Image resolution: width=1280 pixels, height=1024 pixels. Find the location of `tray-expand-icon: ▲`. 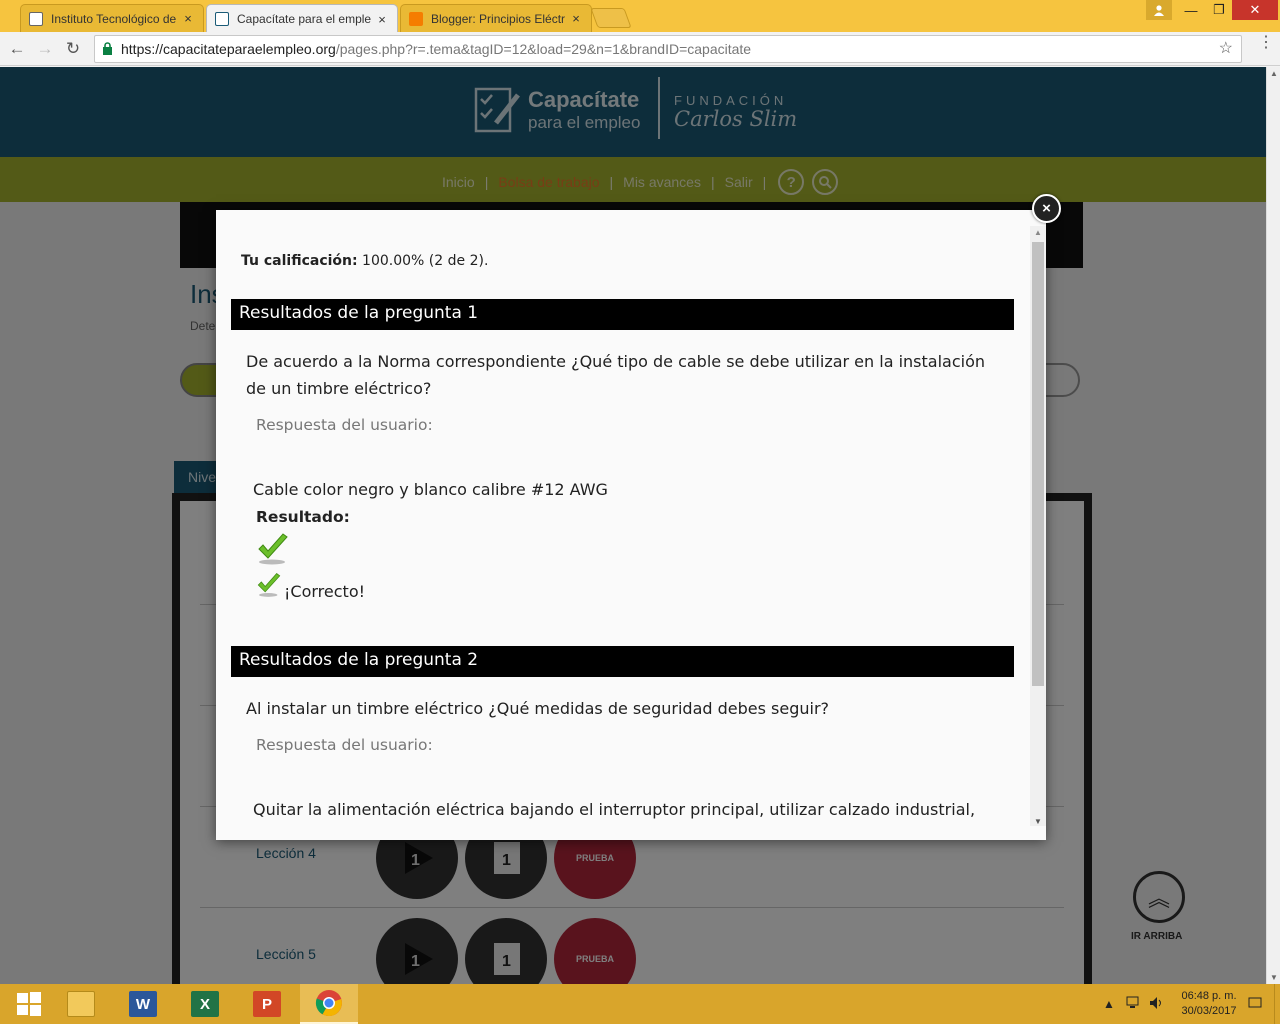

tray-expand-icon: ▲ is located at coordinates (1109, 1004).